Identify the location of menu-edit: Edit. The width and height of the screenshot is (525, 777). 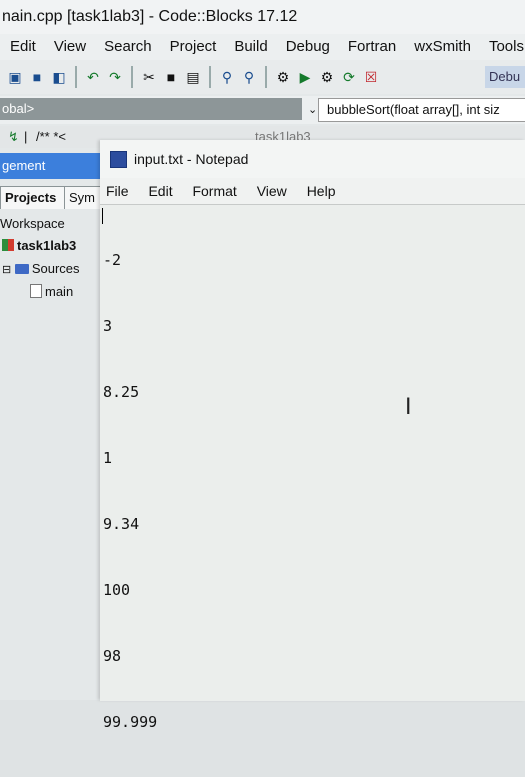
(22, 47).